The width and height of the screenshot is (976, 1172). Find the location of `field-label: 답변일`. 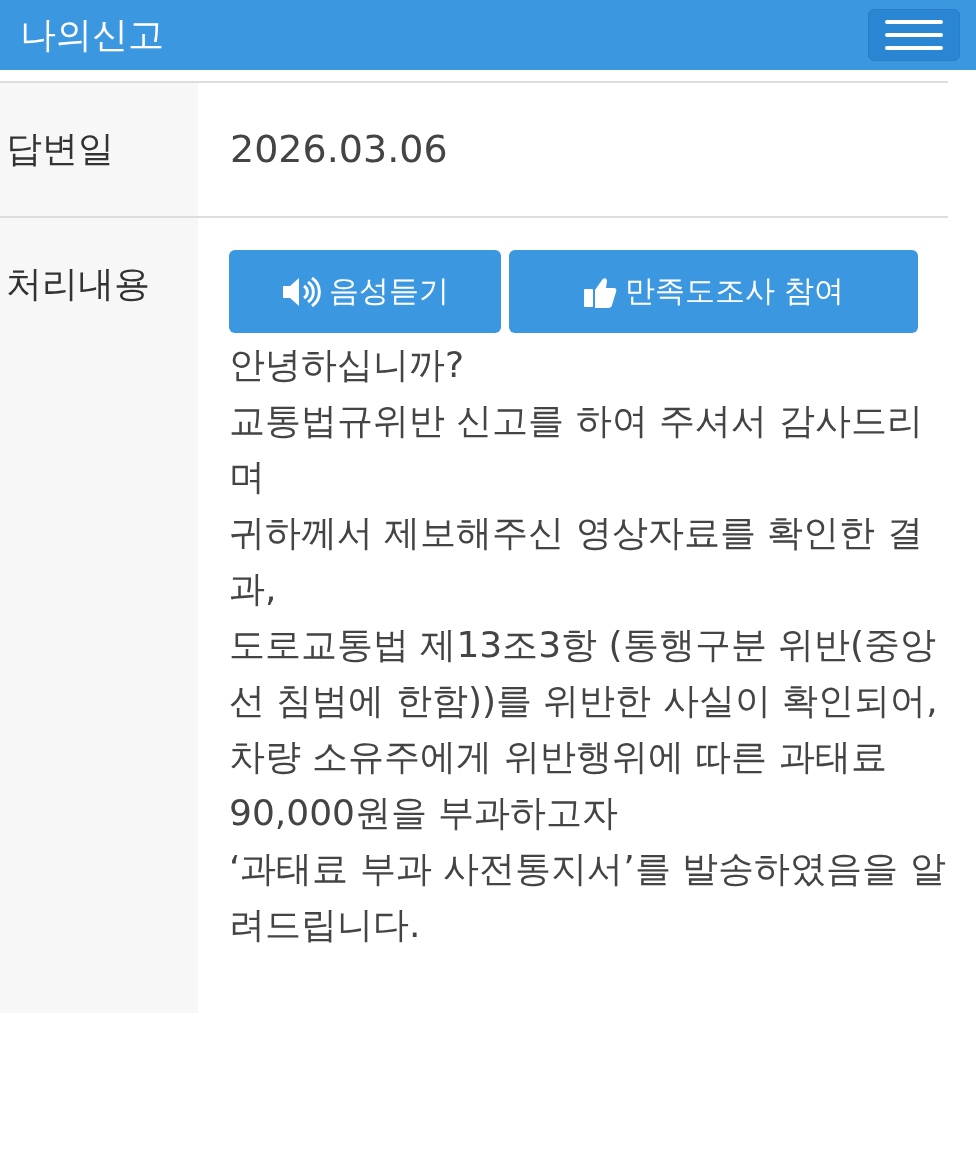

field-label: 답변일 is located at coordinates (99, 149).